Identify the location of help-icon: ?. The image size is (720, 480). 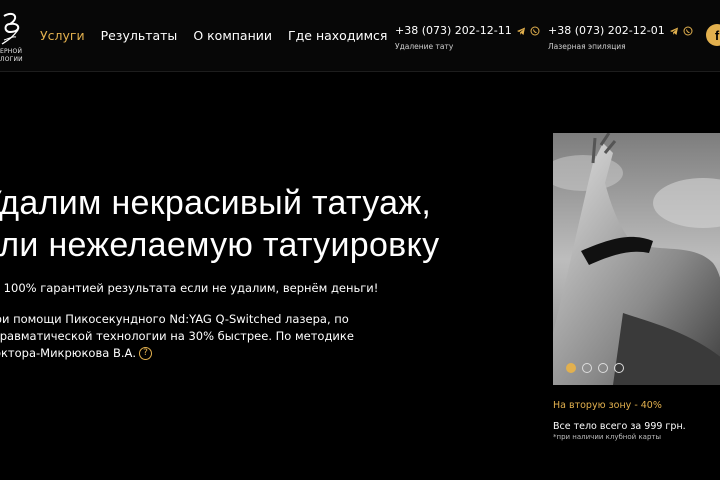
(146, 353).